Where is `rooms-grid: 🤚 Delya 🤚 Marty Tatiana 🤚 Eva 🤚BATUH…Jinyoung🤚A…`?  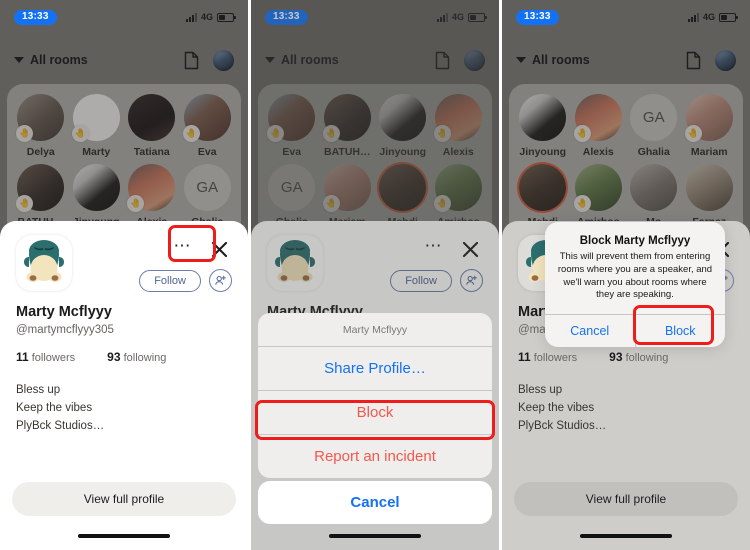 rooms-grid: 🤚 Delya 🤚 Marty Tatiana 🤚 Eva 🤚BATUH…Jinyoung🤚A… is located at coordinates (124, 161).